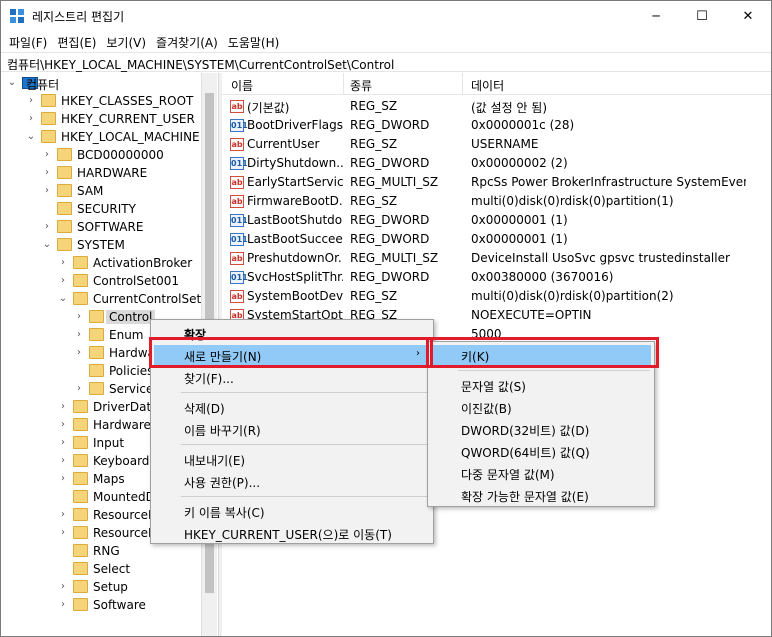  Describe the element at coordinates (702, 16) in the screenshot. I see `maximize-button: ☐` at that location.